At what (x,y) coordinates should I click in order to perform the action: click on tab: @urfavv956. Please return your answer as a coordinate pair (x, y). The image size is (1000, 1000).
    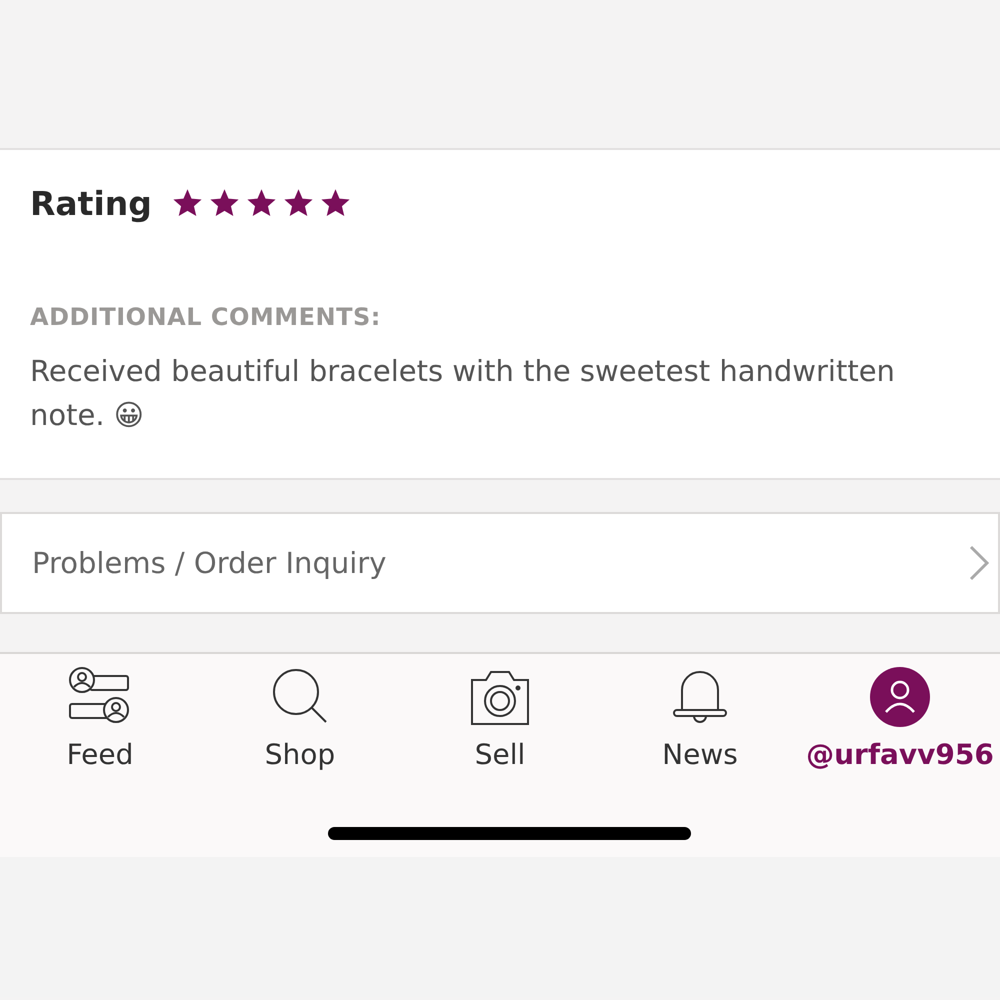
    Looking at the image, I should click on (900, 719).